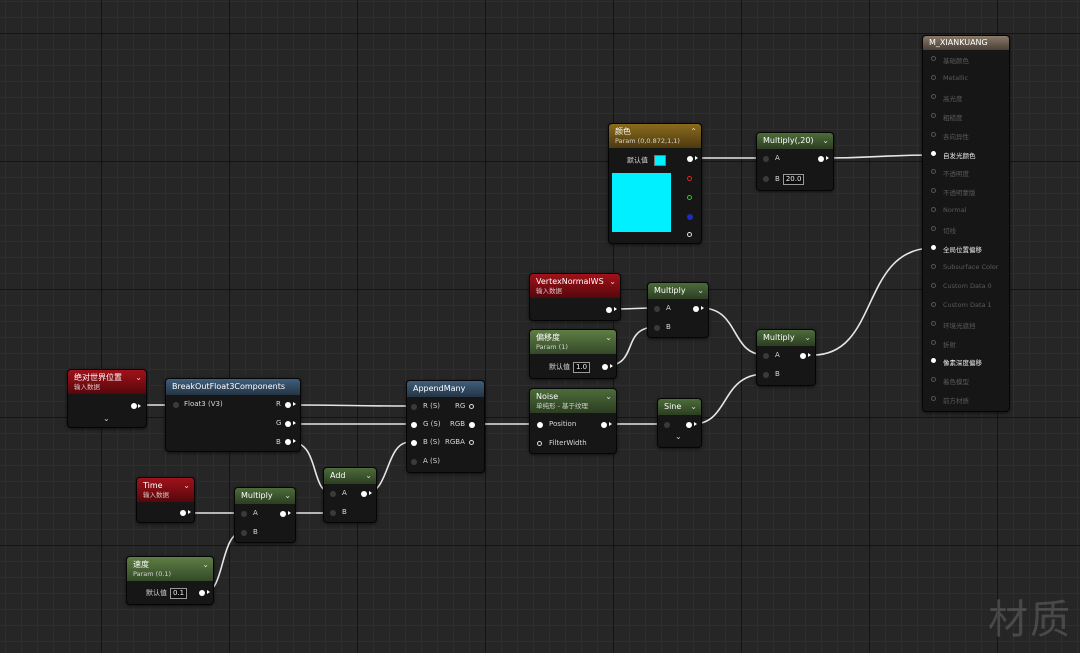 This screenshot has width=1080, height=653. What do you see at coordinates (107, 398) in the screenshot?
I see `absolute-world-position-node: 绝对世界位置 输入数据 ⌄ ⌄` at bounding box center [107, 398].